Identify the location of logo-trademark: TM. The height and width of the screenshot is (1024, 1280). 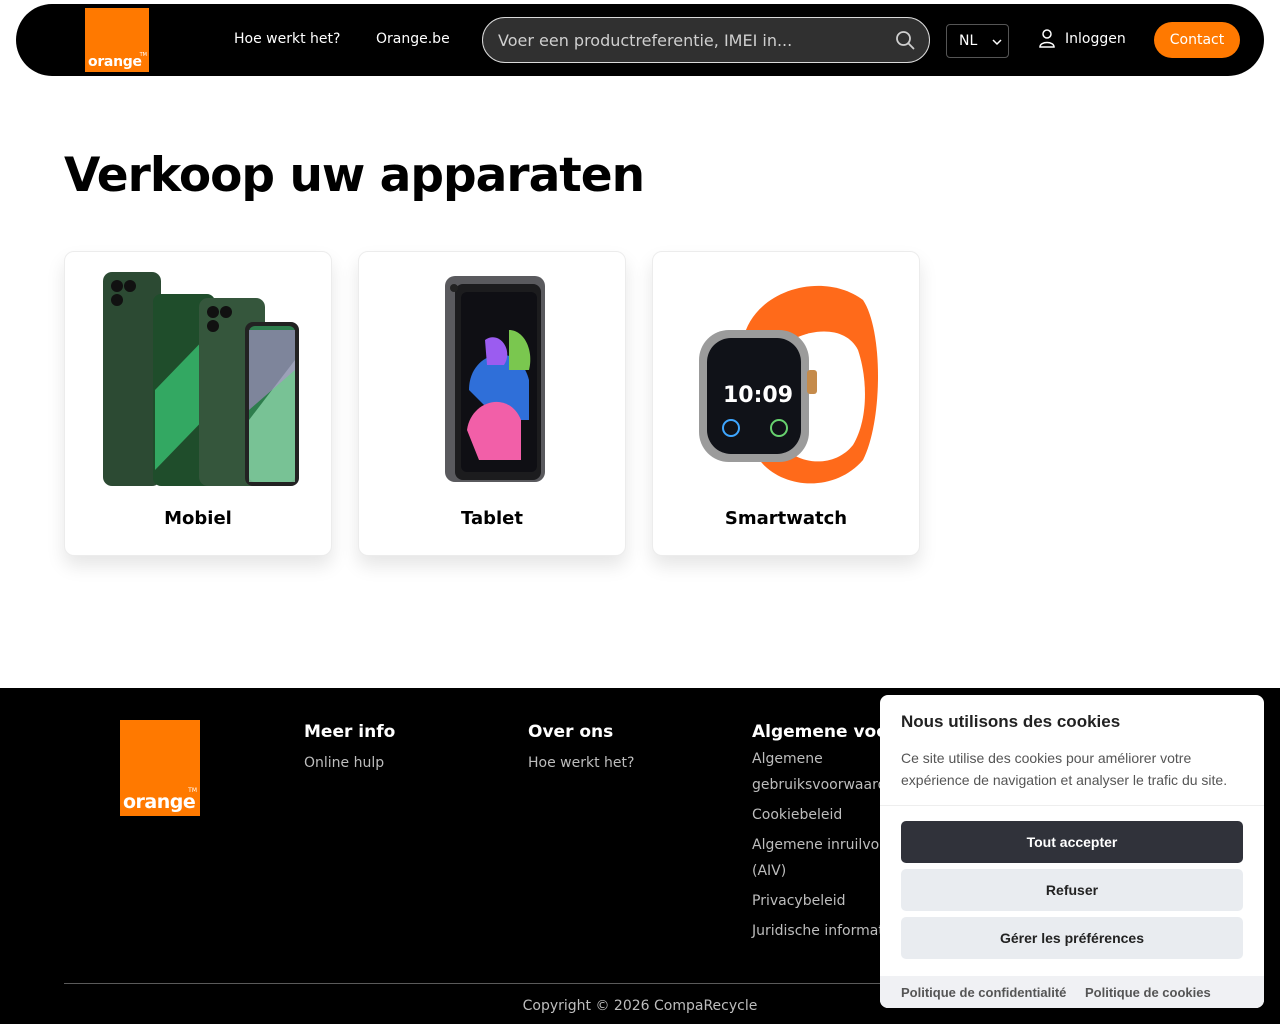
(143, 55).